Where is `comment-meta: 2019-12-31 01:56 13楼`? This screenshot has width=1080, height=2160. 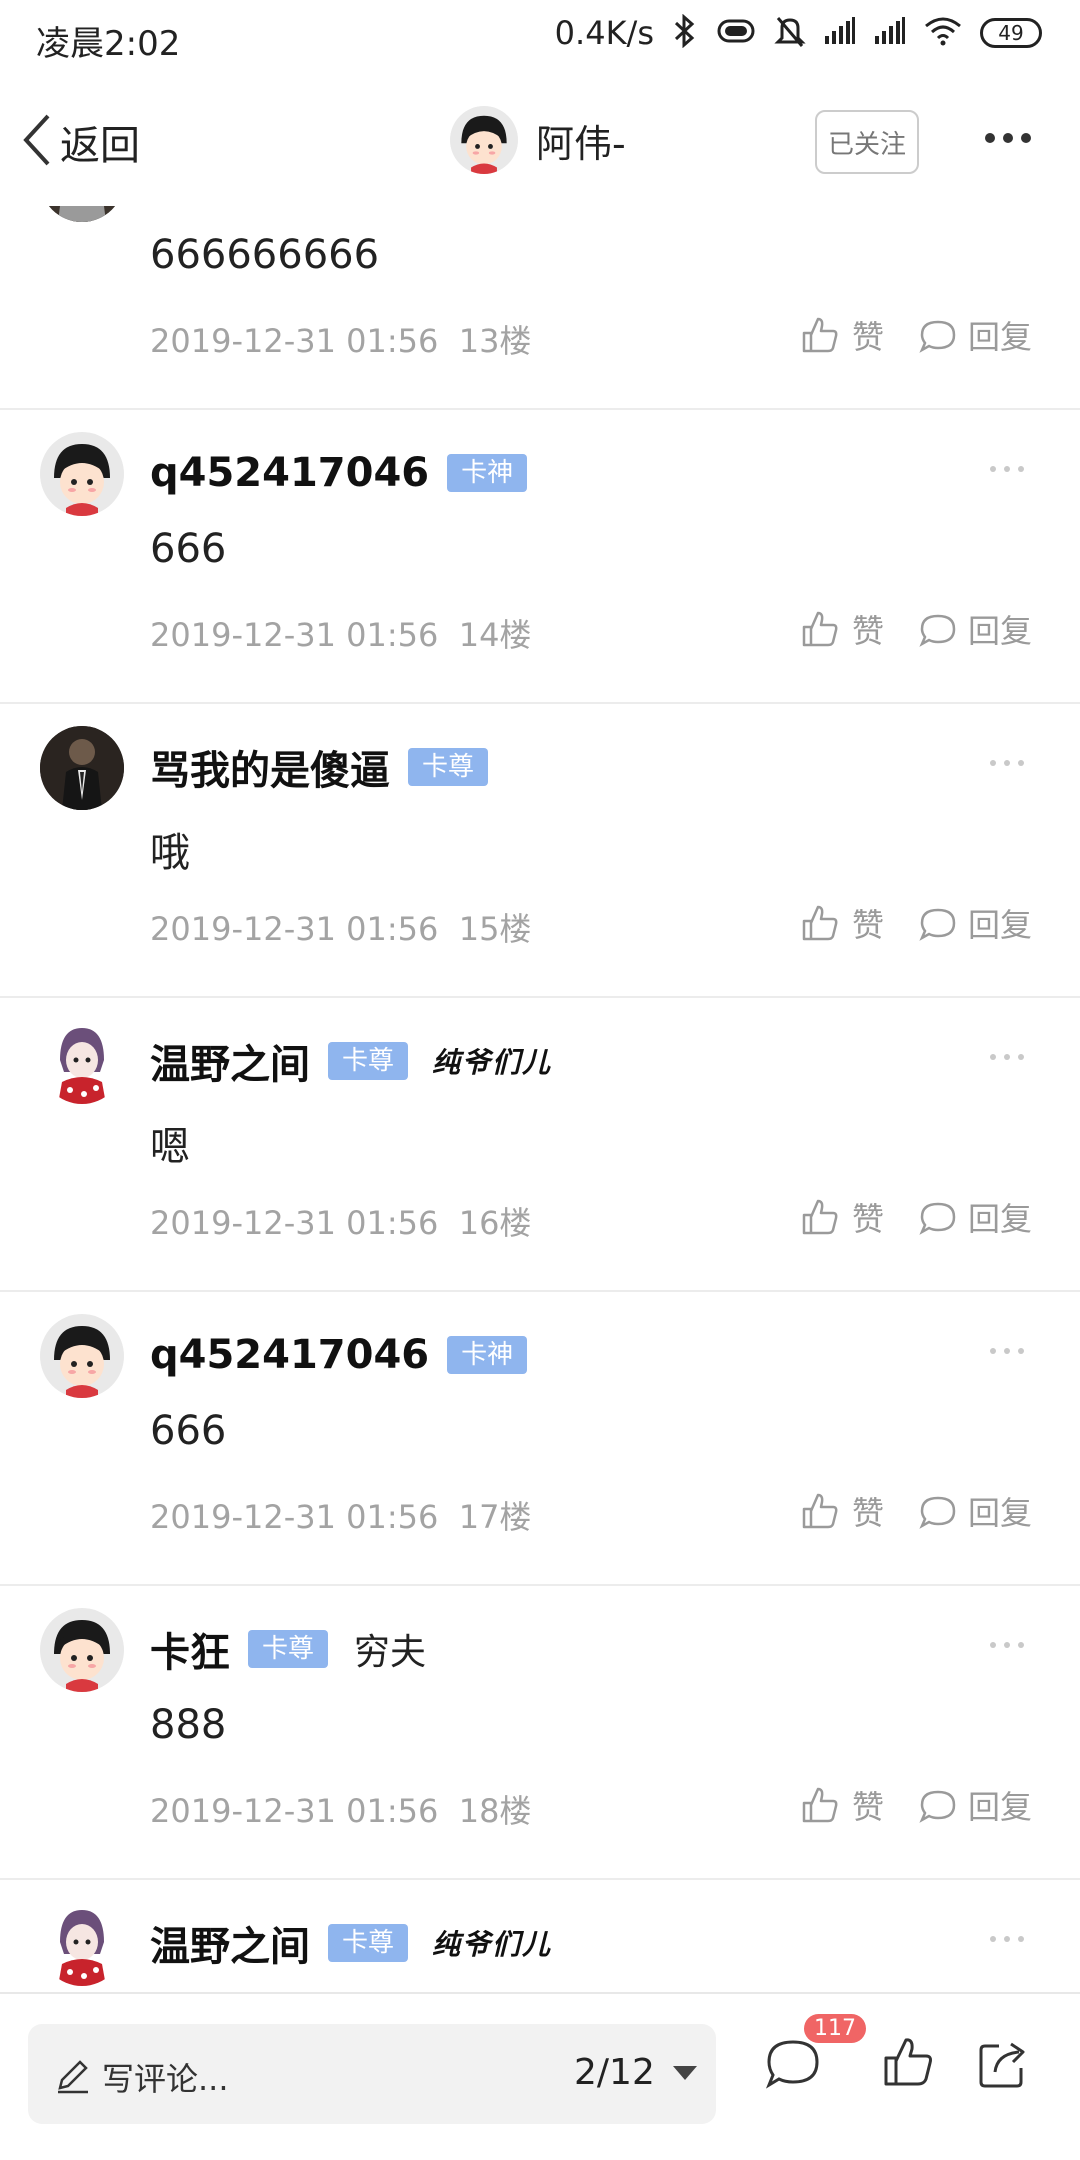
comment-meta: 2019-12-31 01:56 13楼 is located at coordinates (340, 339).